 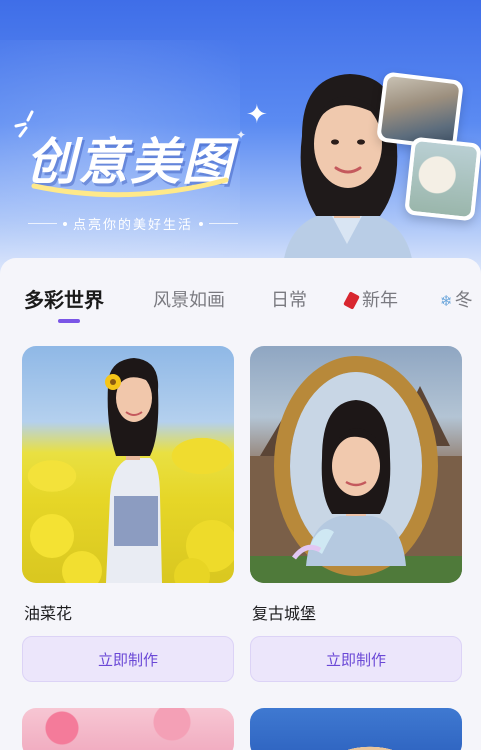 I want to click on tab-scenery: 风景如画, so click(x=189, y=299).